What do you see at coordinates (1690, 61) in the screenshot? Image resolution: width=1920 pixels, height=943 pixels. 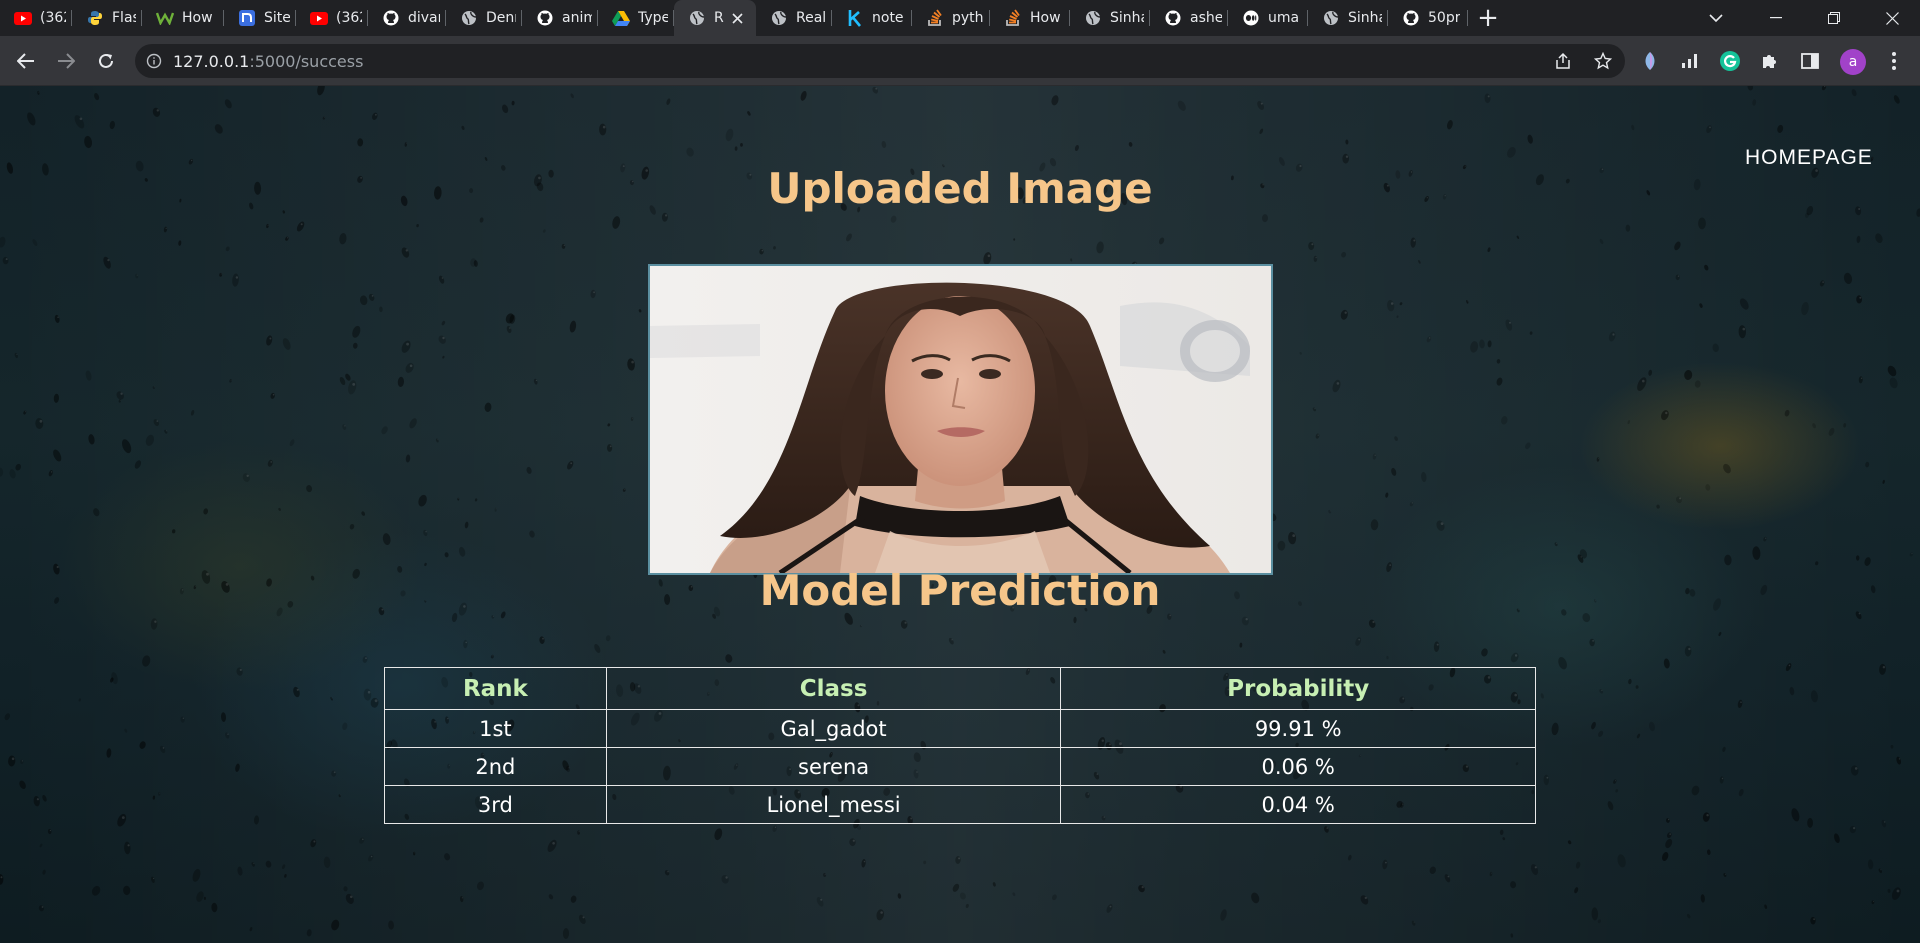 I see `signal-bars-icon` at bounding box center [1690, 61].